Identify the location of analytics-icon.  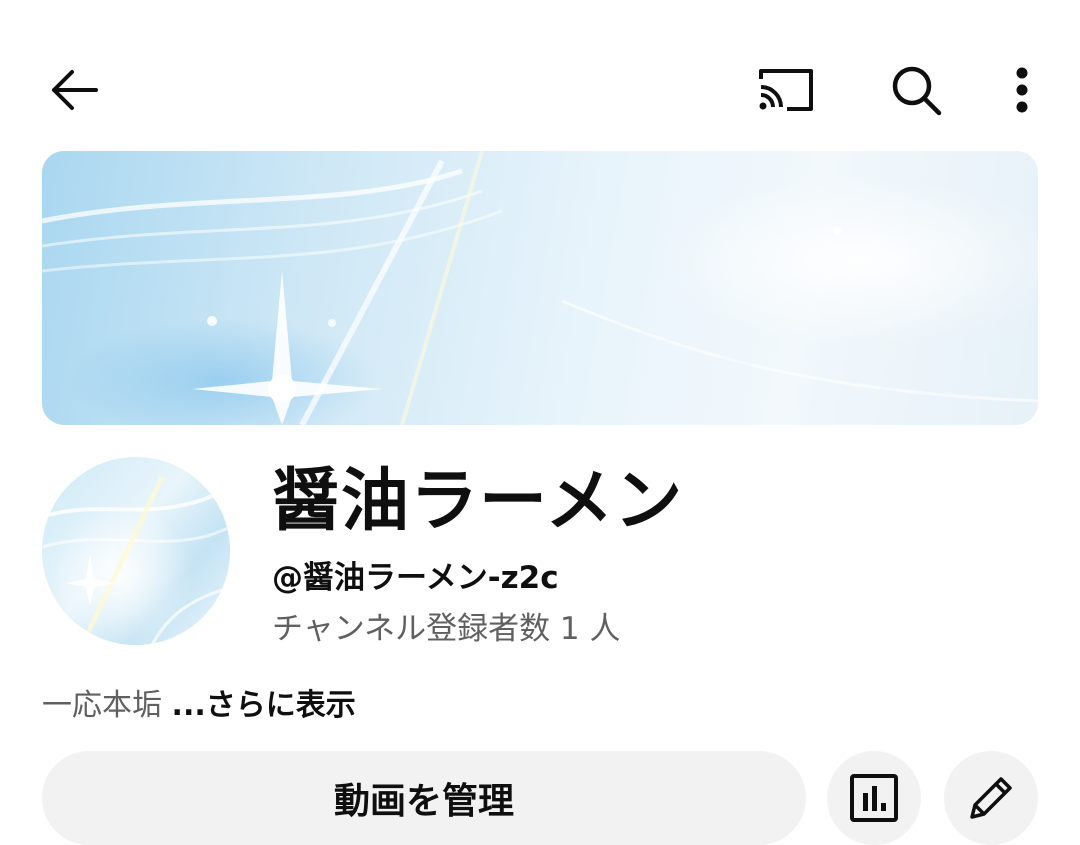
(874, 798).